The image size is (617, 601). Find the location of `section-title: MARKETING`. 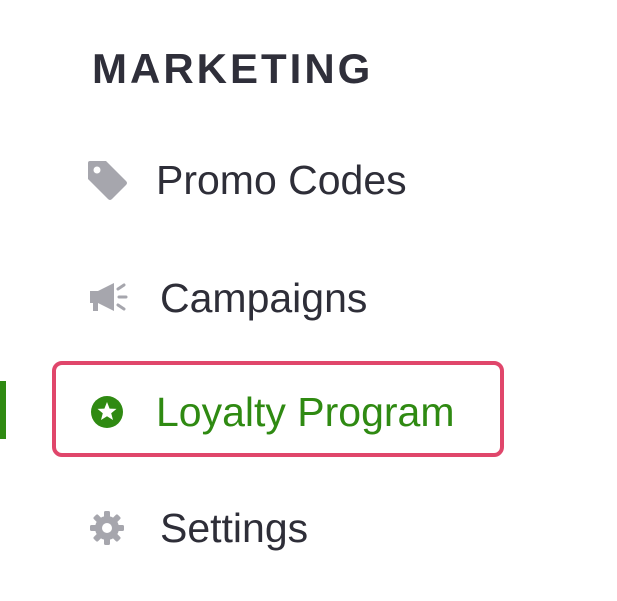

section-title: MARKETING is located at coordinates (233, 68).